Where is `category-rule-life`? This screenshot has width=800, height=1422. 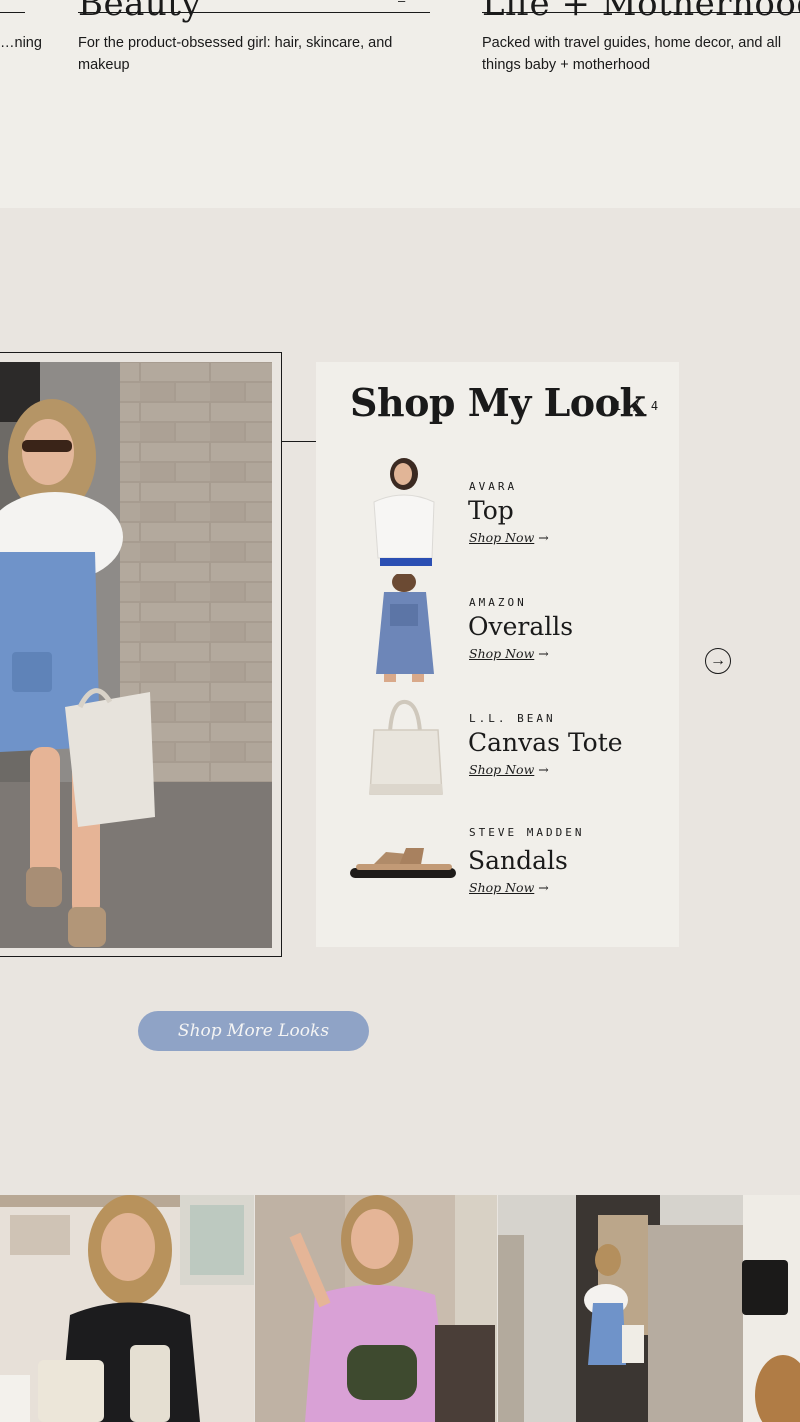 category-rule-life is located at coordinates (641, 12).